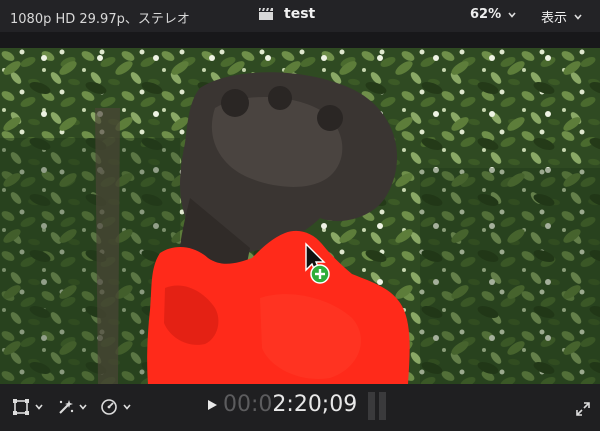  I want to click on project-title-group: test, so click(286, 14).